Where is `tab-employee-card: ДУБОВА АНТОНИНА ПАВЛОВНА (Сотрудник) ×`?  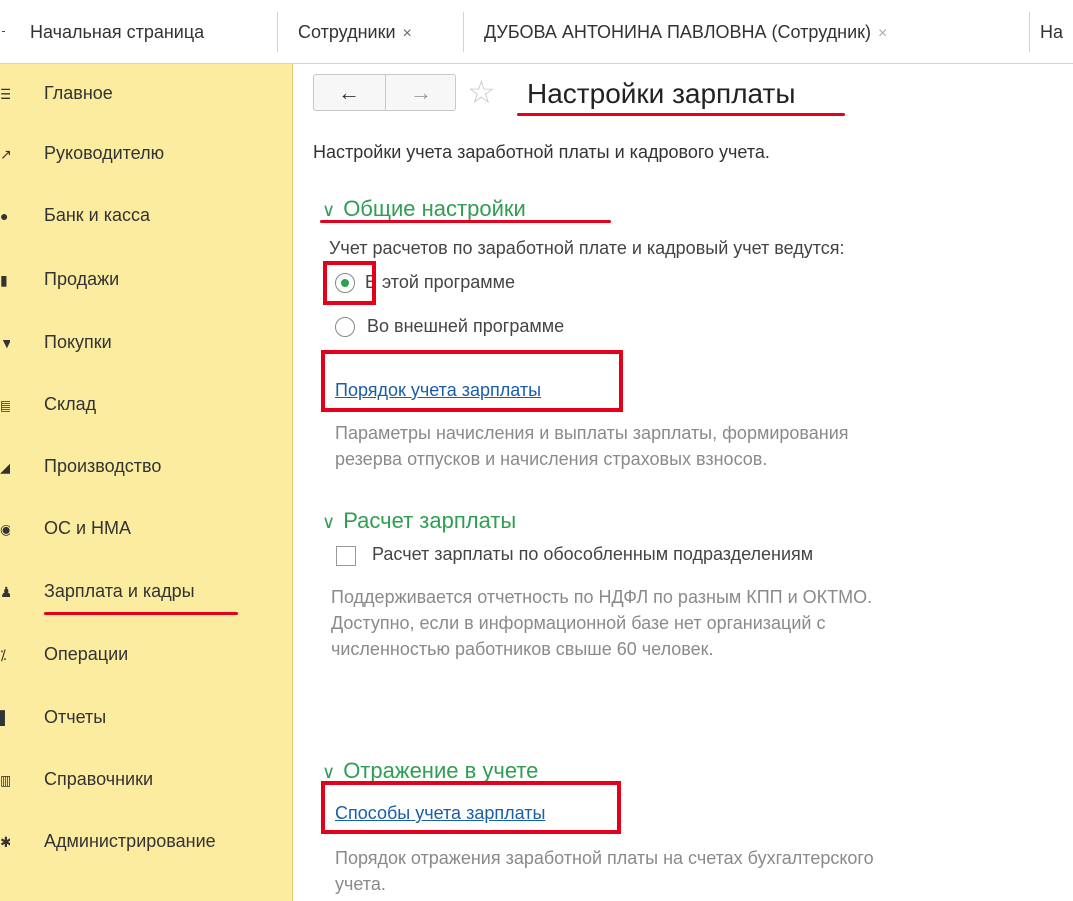 tab-employee-card: ДУБОВА АНТОНИНА ПАВЛОВНА (Сотрудник) × is located at coordinates (752, 32).